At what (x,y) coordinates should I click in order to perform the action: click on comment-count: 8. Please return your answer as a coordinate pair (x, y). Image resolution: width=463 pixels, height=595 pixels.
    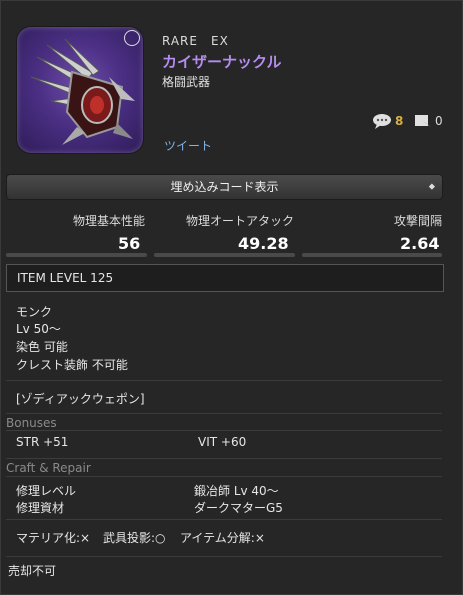
    Looking at the image, I should click on (399, 121).